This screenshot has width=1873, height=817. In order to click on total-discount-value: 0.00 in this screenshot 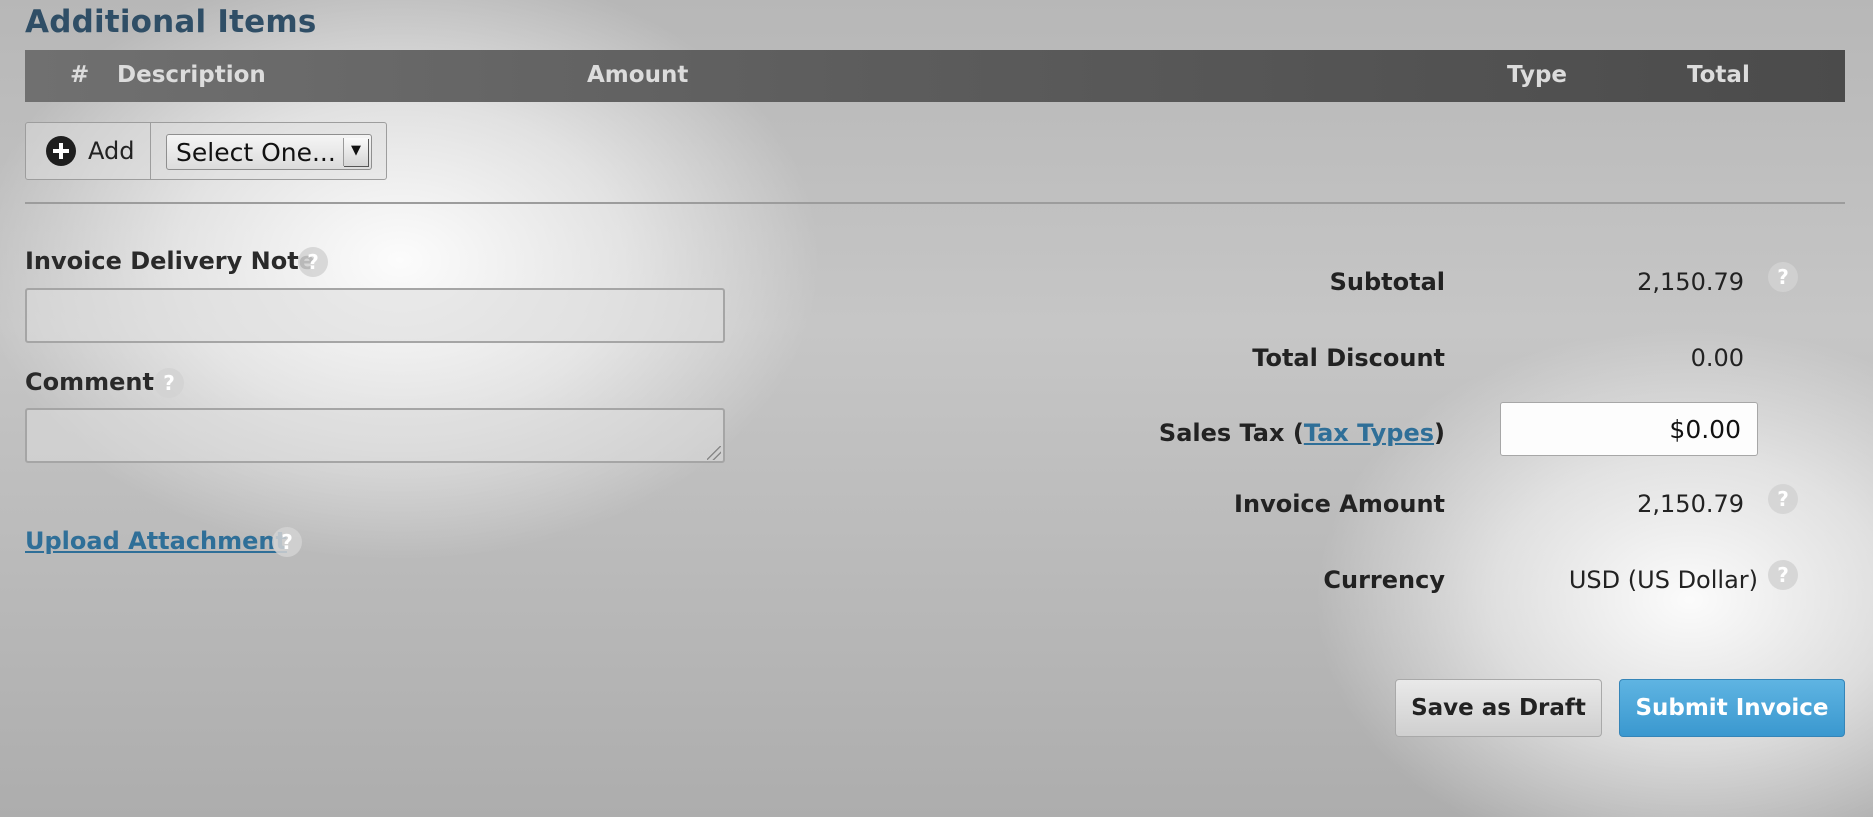, I will do `click(1717, 358)`.